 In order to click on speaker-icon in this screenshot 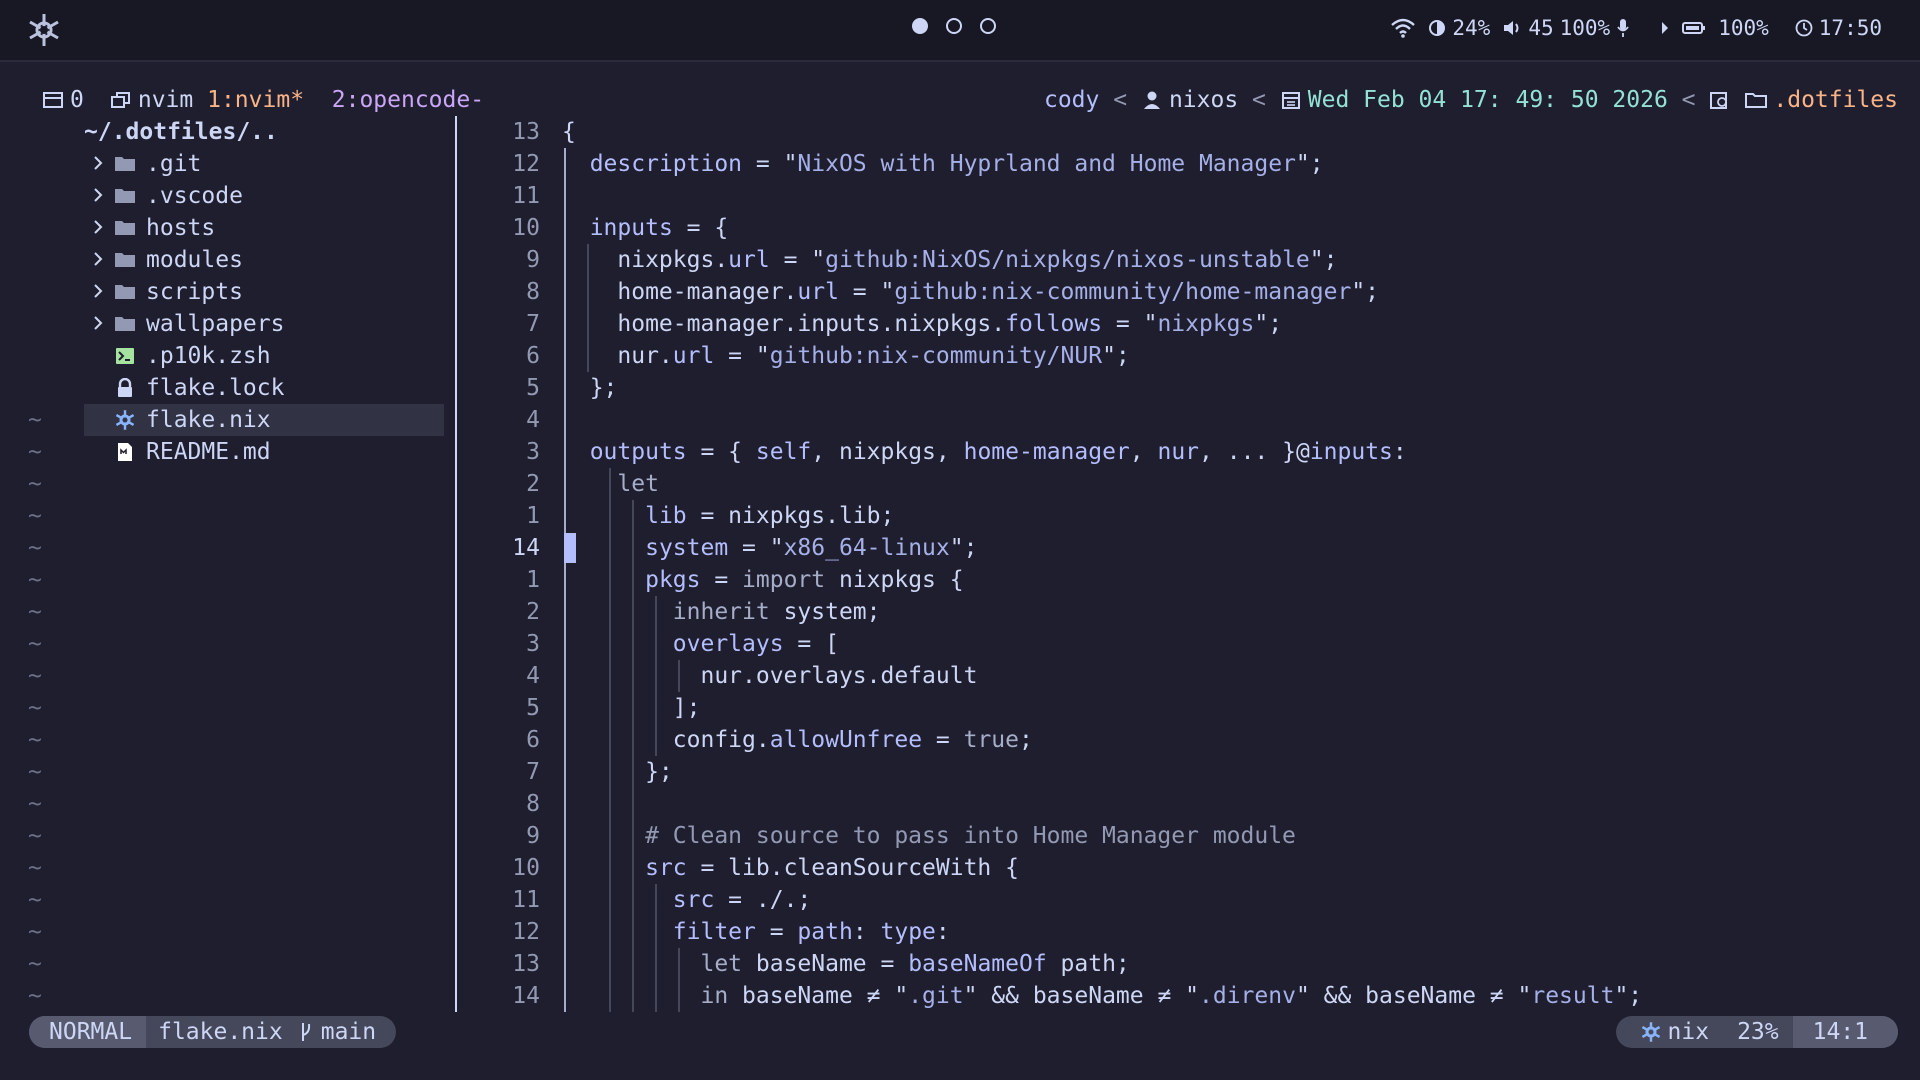, I will do `click(1511, 28)`.